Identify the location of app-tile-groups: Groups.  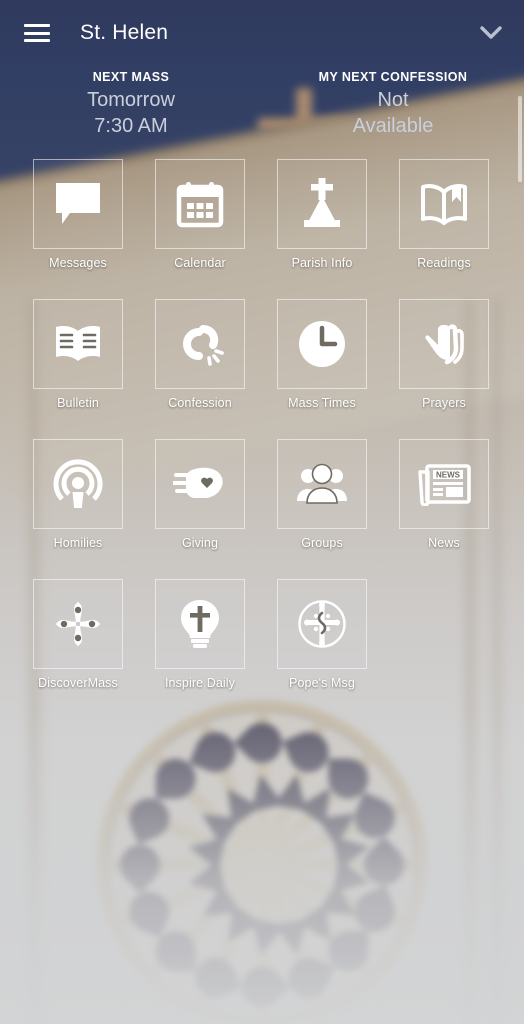
(322, 509).